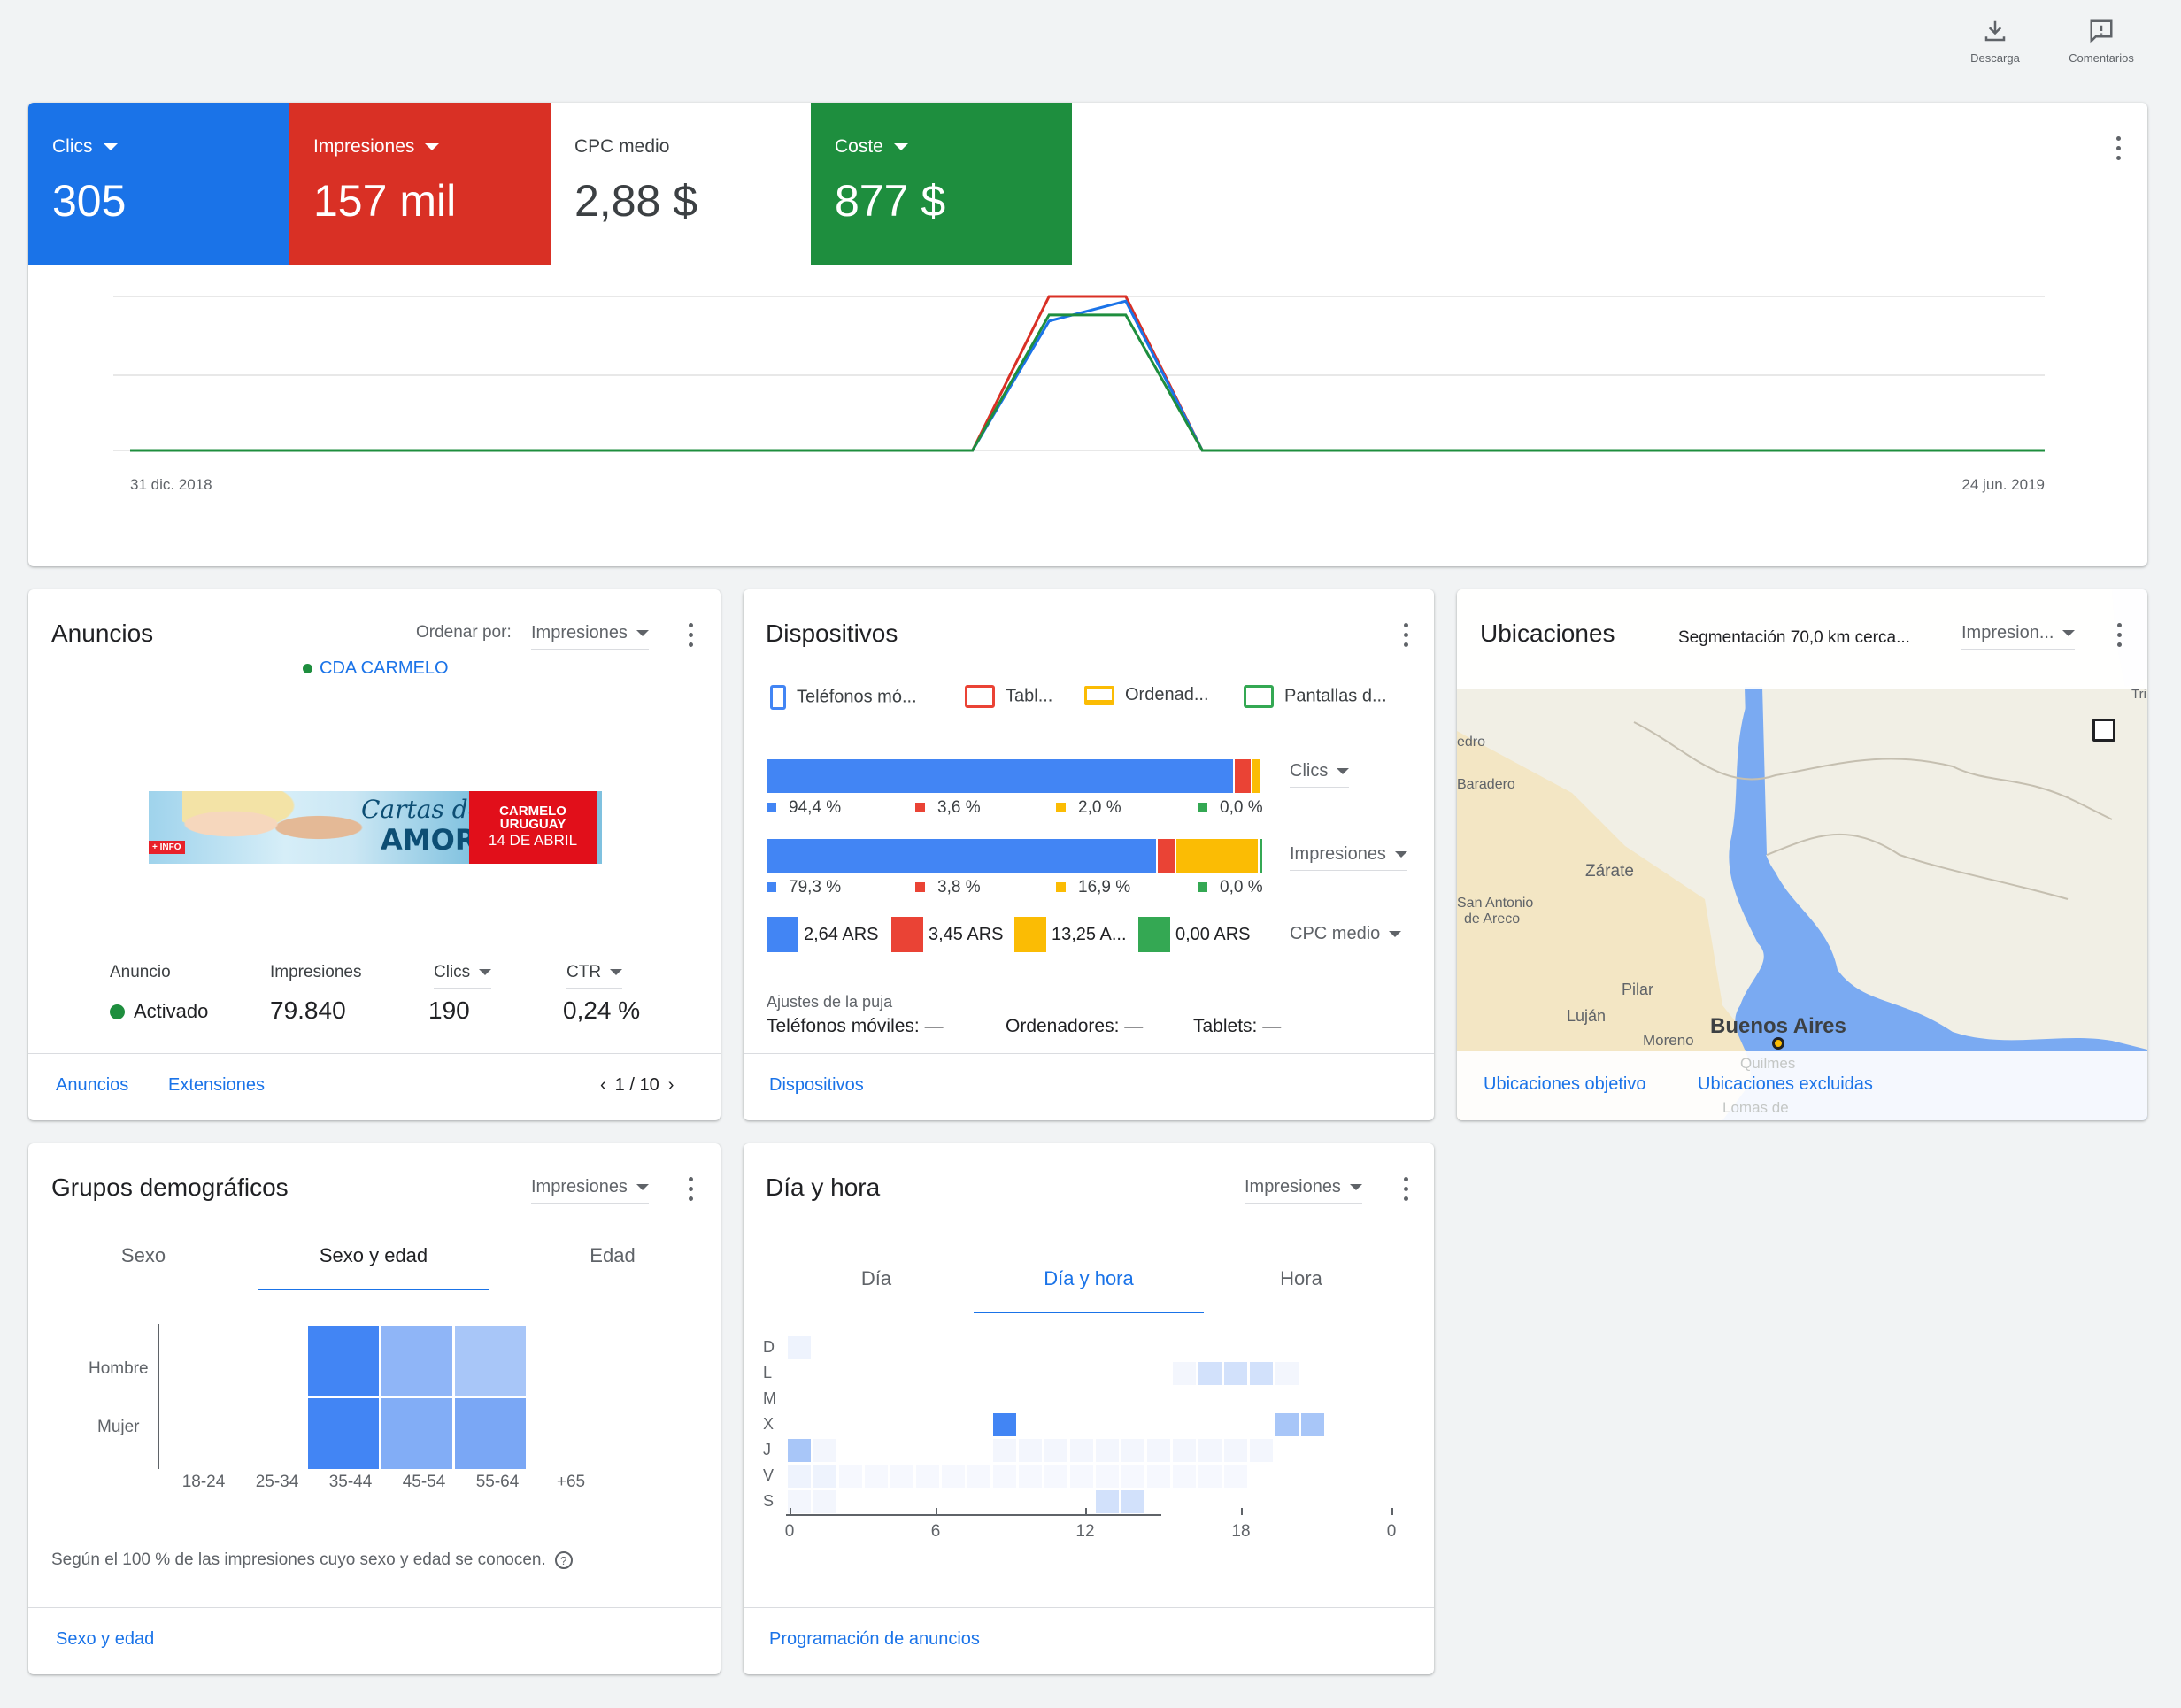 The width and height of the screenshot is (2181, 1708). Describe the element at coordinates (1995, 41) in the screenshot. I see `download-button: Descarga` at that location.